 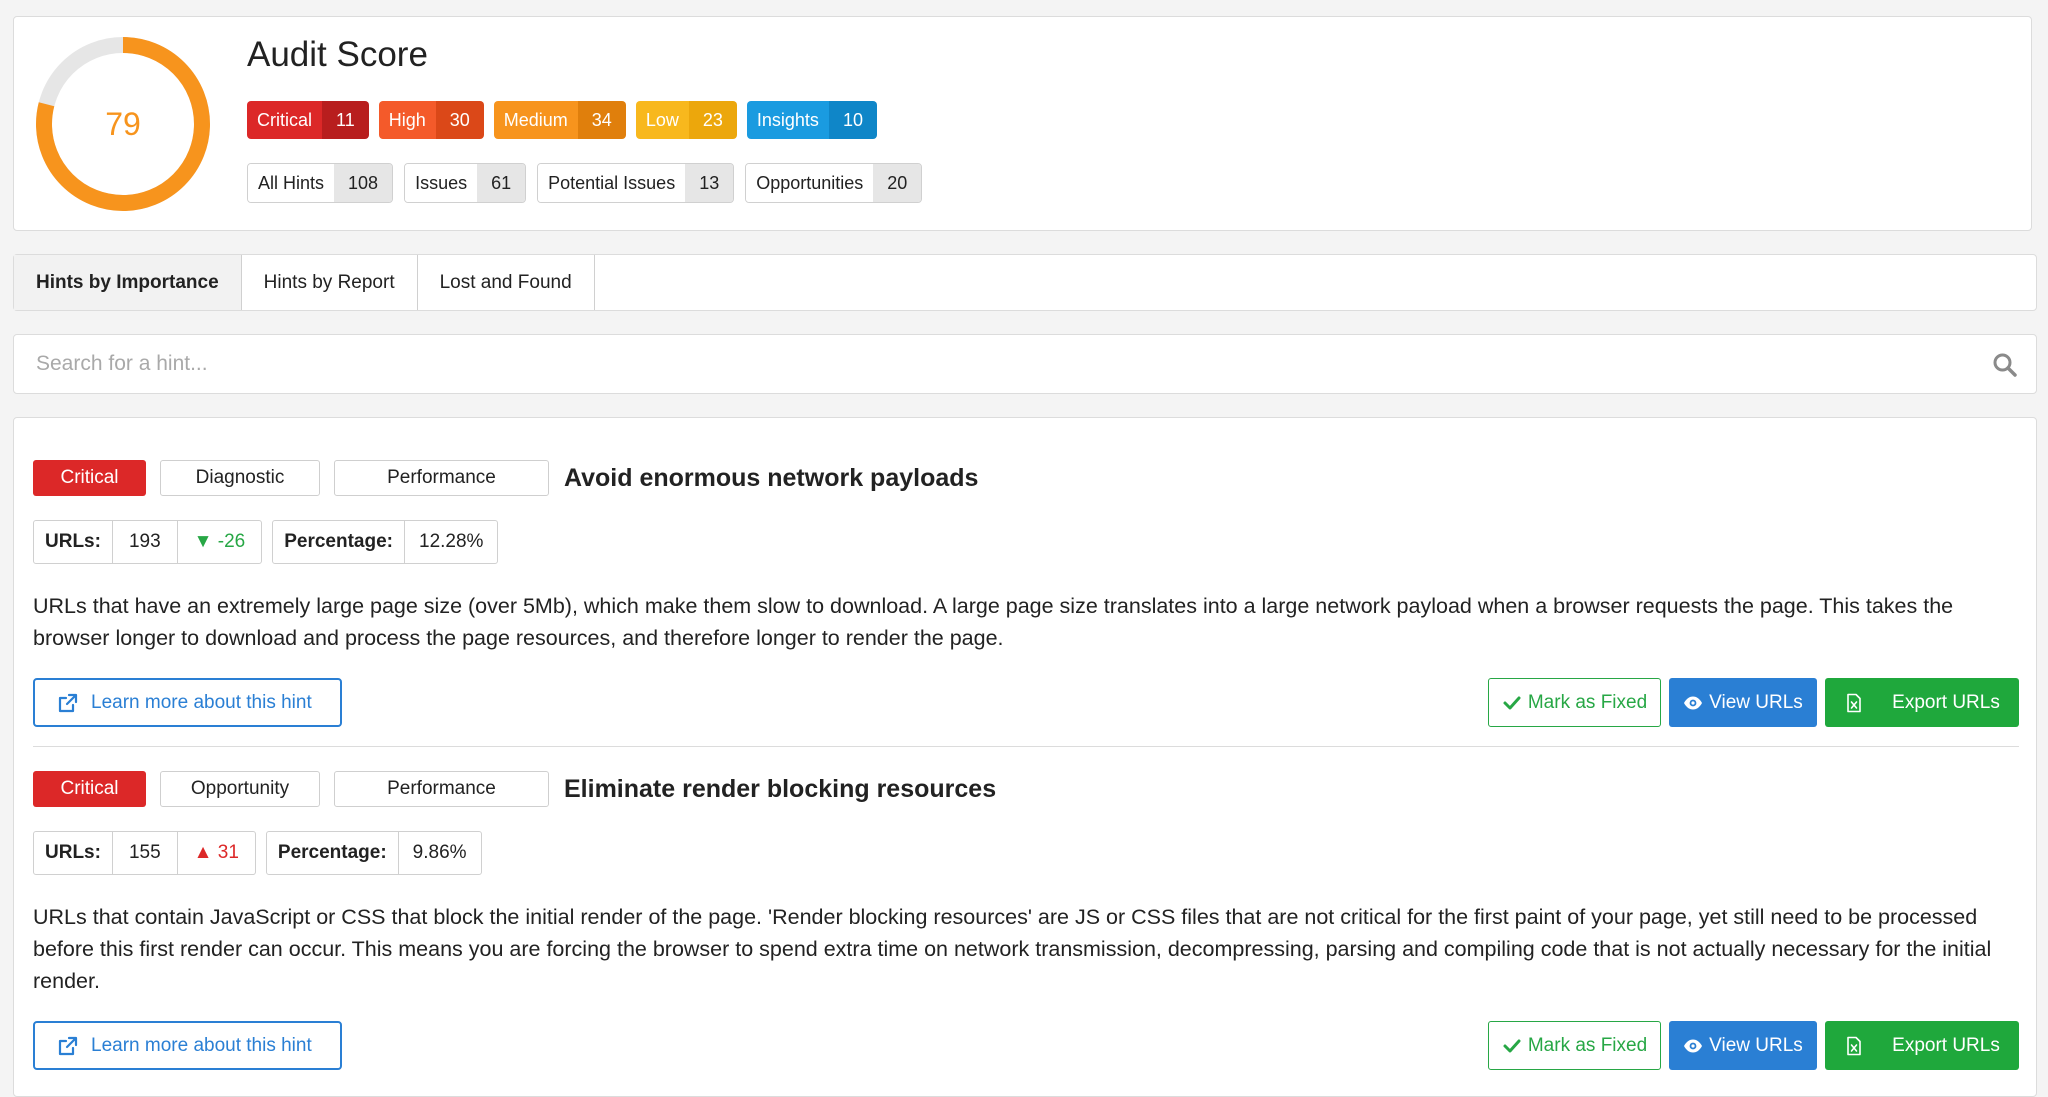 What do you see at coordinates (337, 54) in the screenshot?
I see `page-title: Audit Score` at bounding box center [337, 54].